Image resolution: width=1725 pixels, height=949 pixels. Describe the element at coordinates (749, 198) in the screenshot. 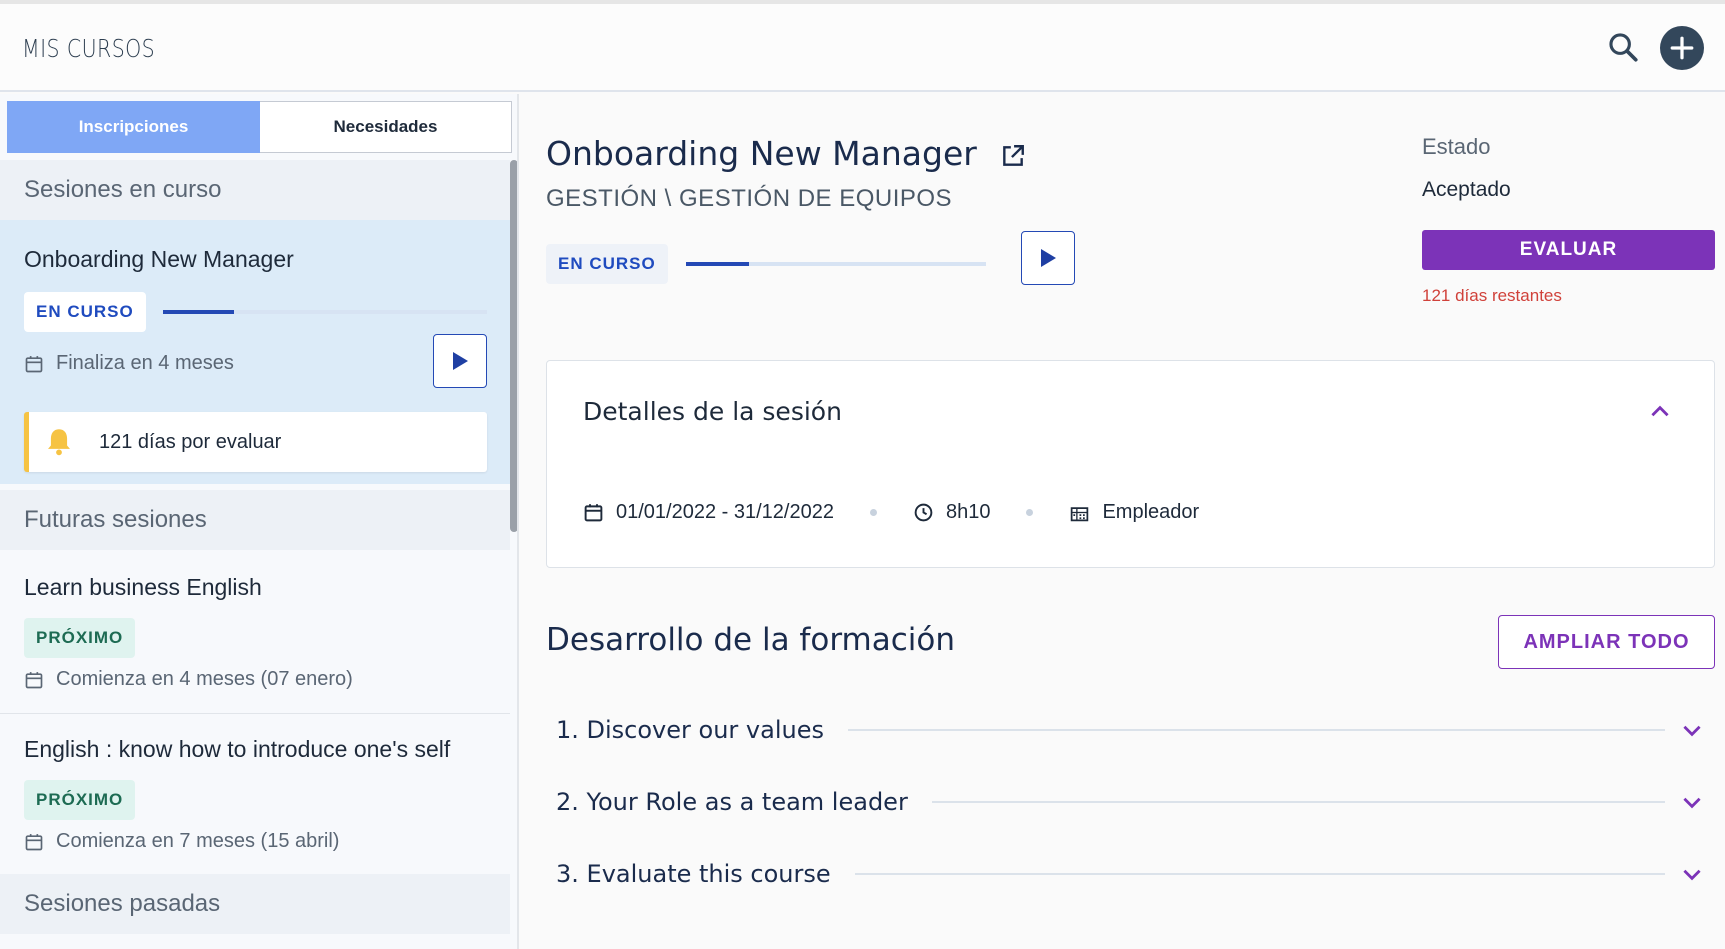

I see `breadcrumb: GESTIÓN \ GESTIÓN DE EQUIPOS` at that location.